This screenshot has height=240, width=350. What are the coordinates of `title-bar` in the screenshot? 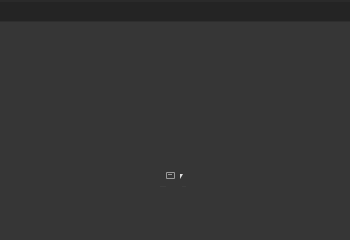 It's located at (175, 12).